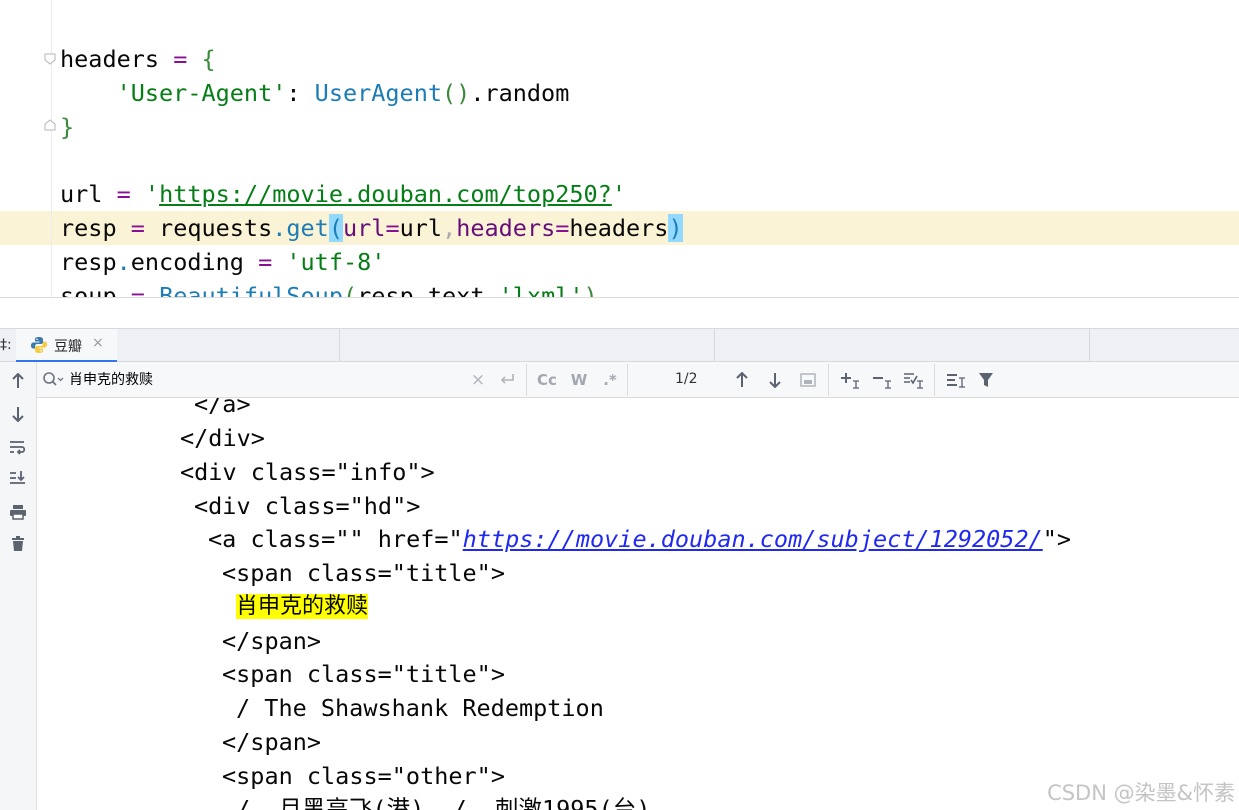  I want to click on code-line-3: }, so click(67, 127).